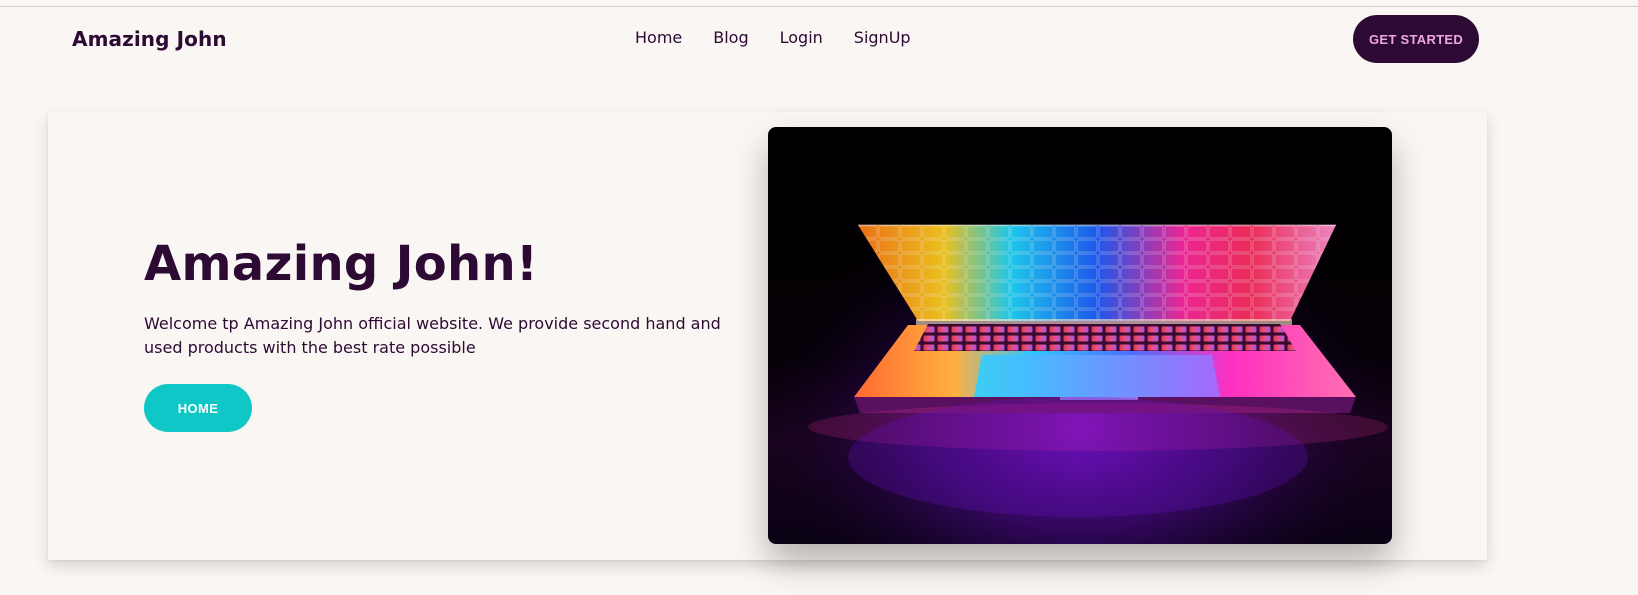  I want to click on get-started-button: GET STARTED, so click(1416, 39).